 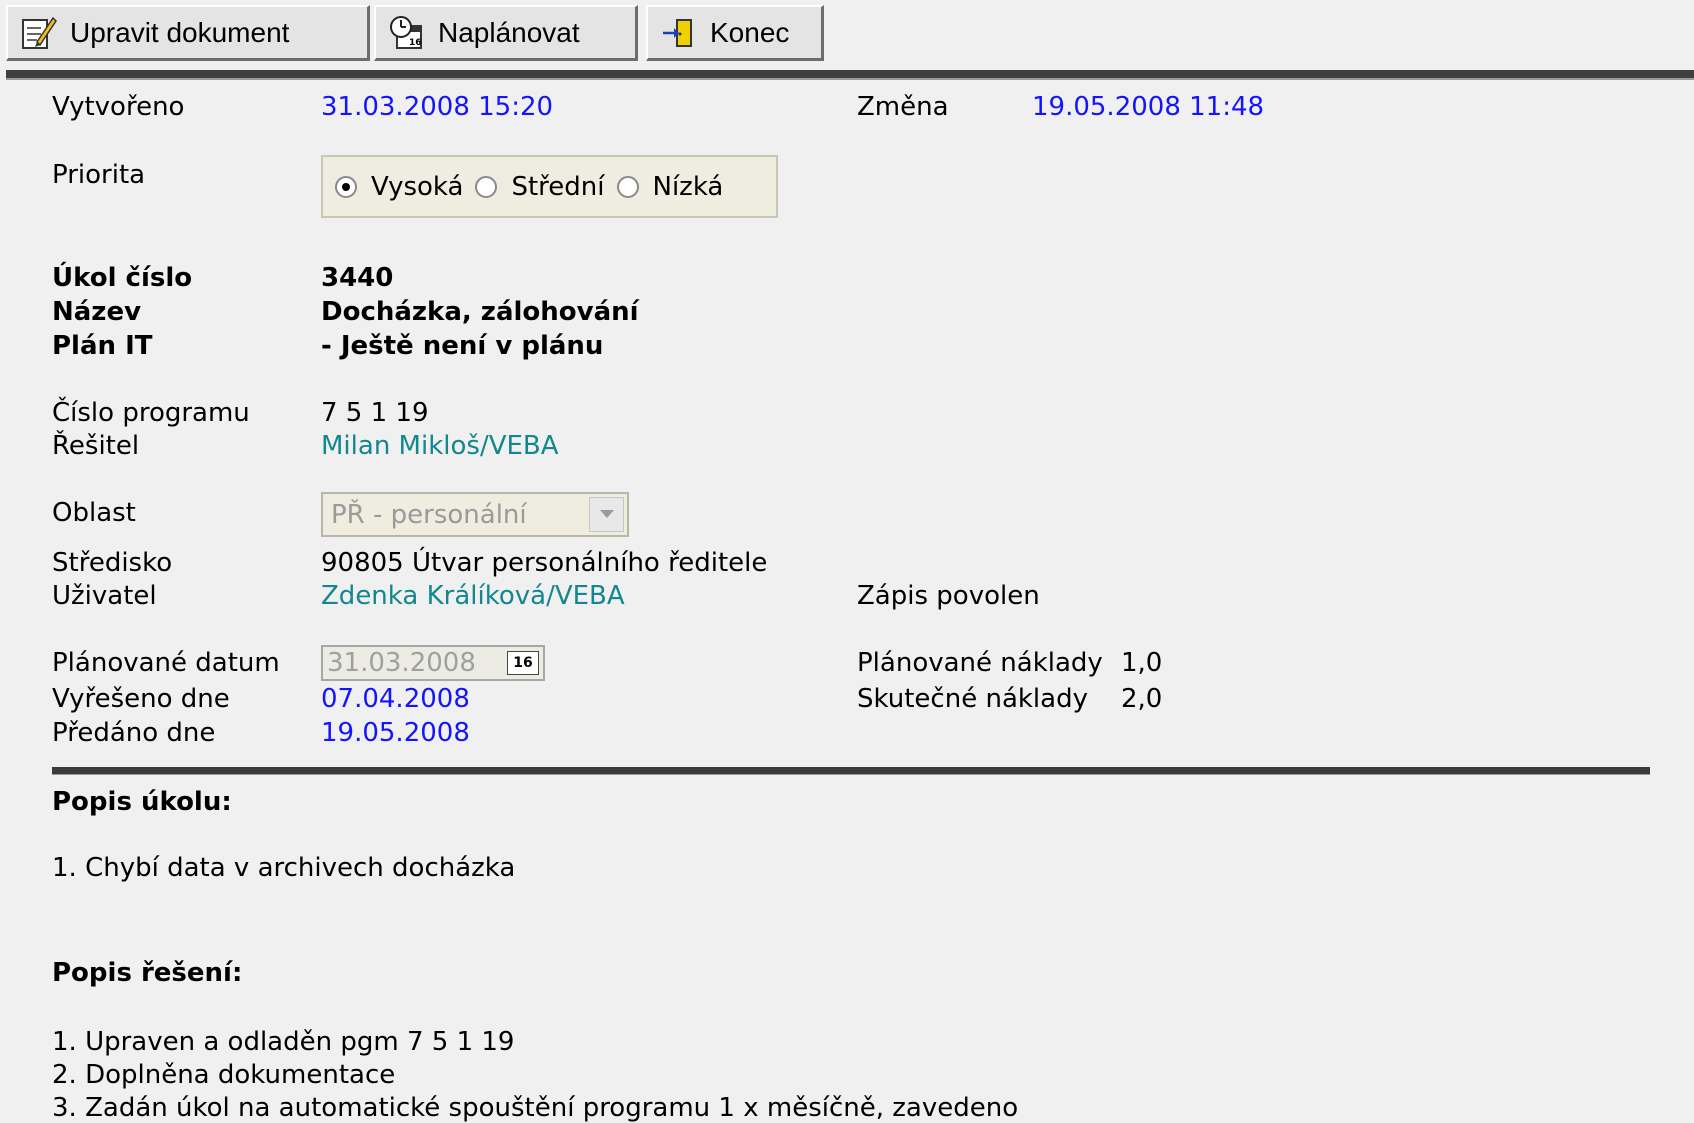 I want to click on write-permission-label: Zápis povolen, so click(x=948, y=596).